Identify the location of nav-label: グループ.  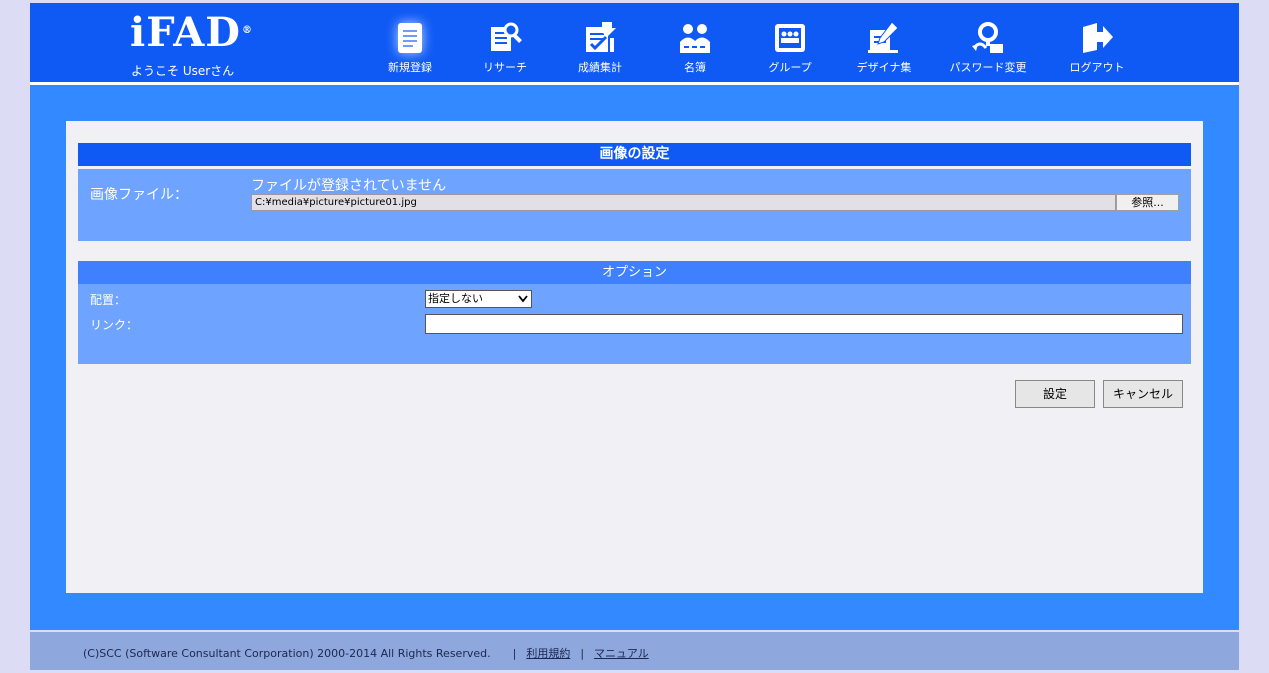
(790, 67).